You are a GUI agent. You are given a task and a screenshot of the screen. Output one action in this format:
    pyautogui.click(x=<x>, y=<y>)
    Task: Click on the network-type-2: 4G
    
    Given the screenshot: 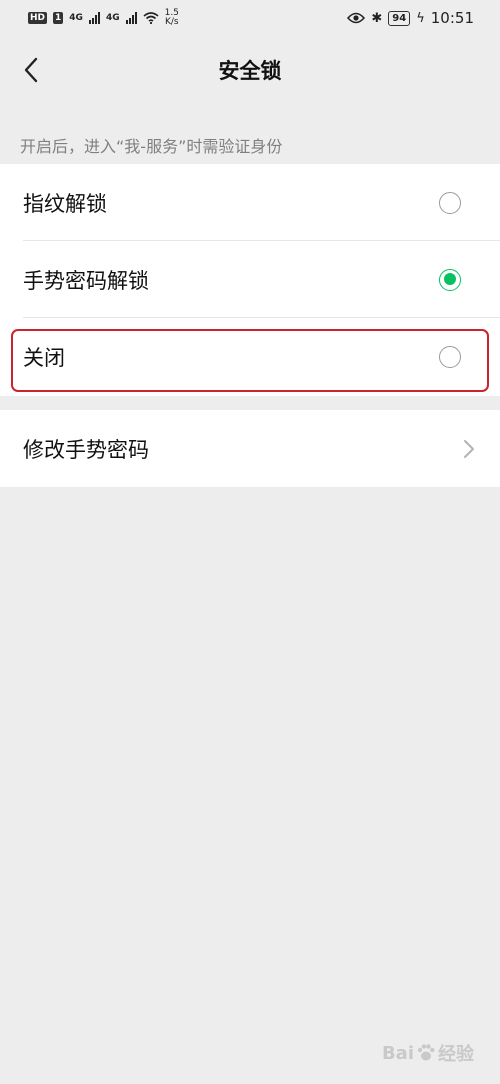 What is the action you would take?
    pyautogui.click(x=112, y=17)
    